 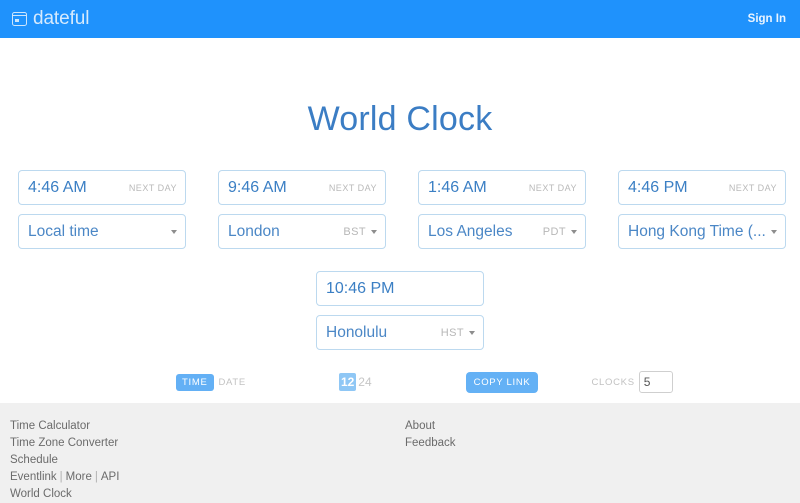 I want to click on format-12-button: 12, so click(x=347, y=382).